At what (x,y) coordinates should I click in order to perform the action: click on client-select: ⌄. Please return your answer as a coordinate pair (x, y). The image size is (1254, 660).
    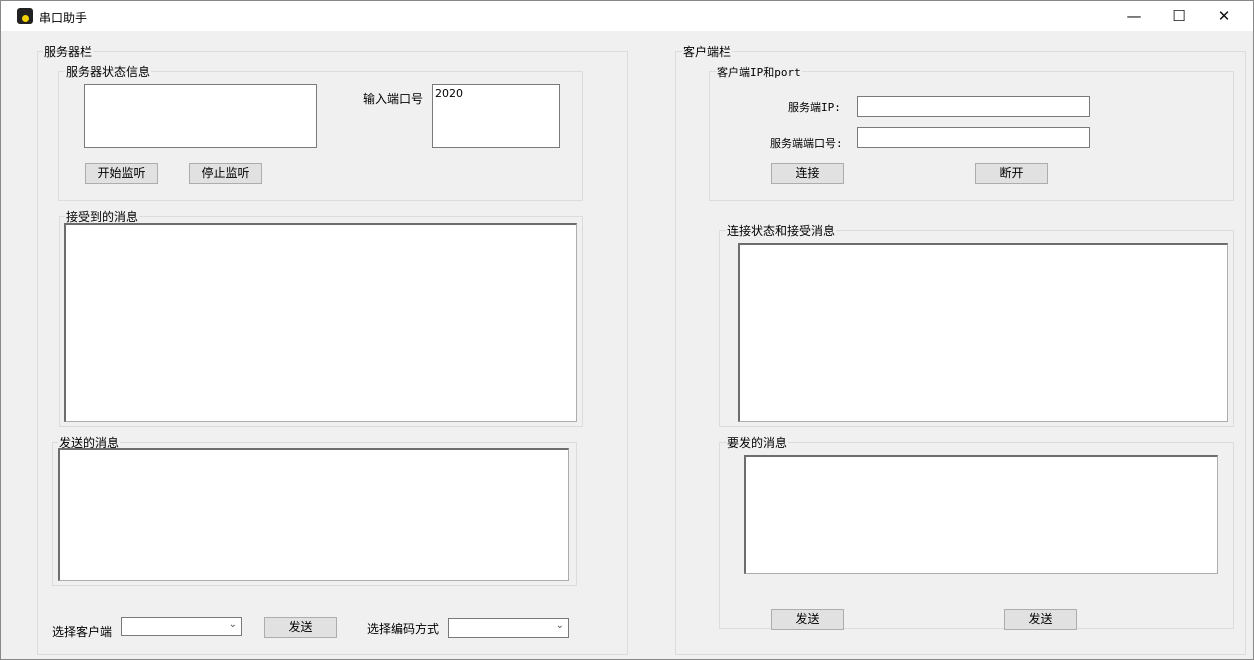
    Looking at the image, I should click on (181, 626).